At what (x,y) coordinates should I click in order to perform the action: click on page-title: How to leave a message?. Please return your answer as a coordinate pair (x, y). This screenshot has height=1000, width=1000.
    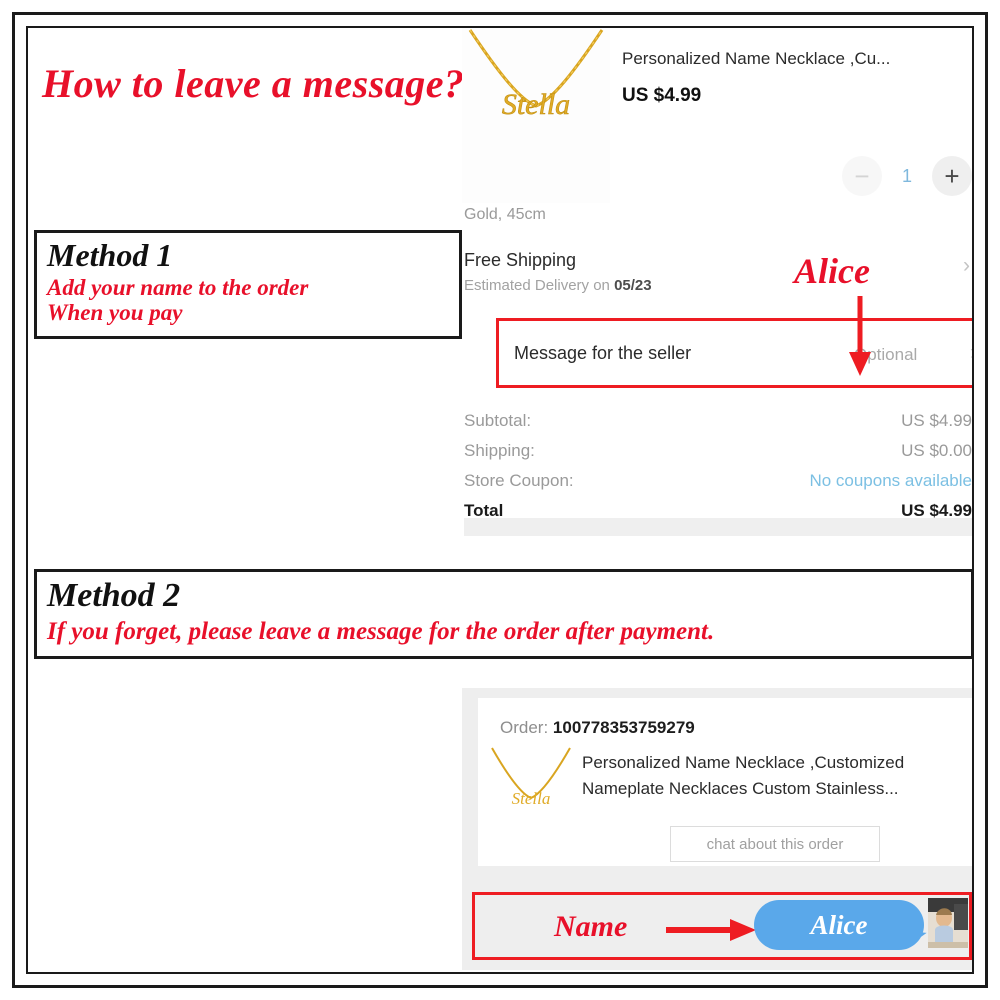
    Looking at the image, I should click on (253, 83).